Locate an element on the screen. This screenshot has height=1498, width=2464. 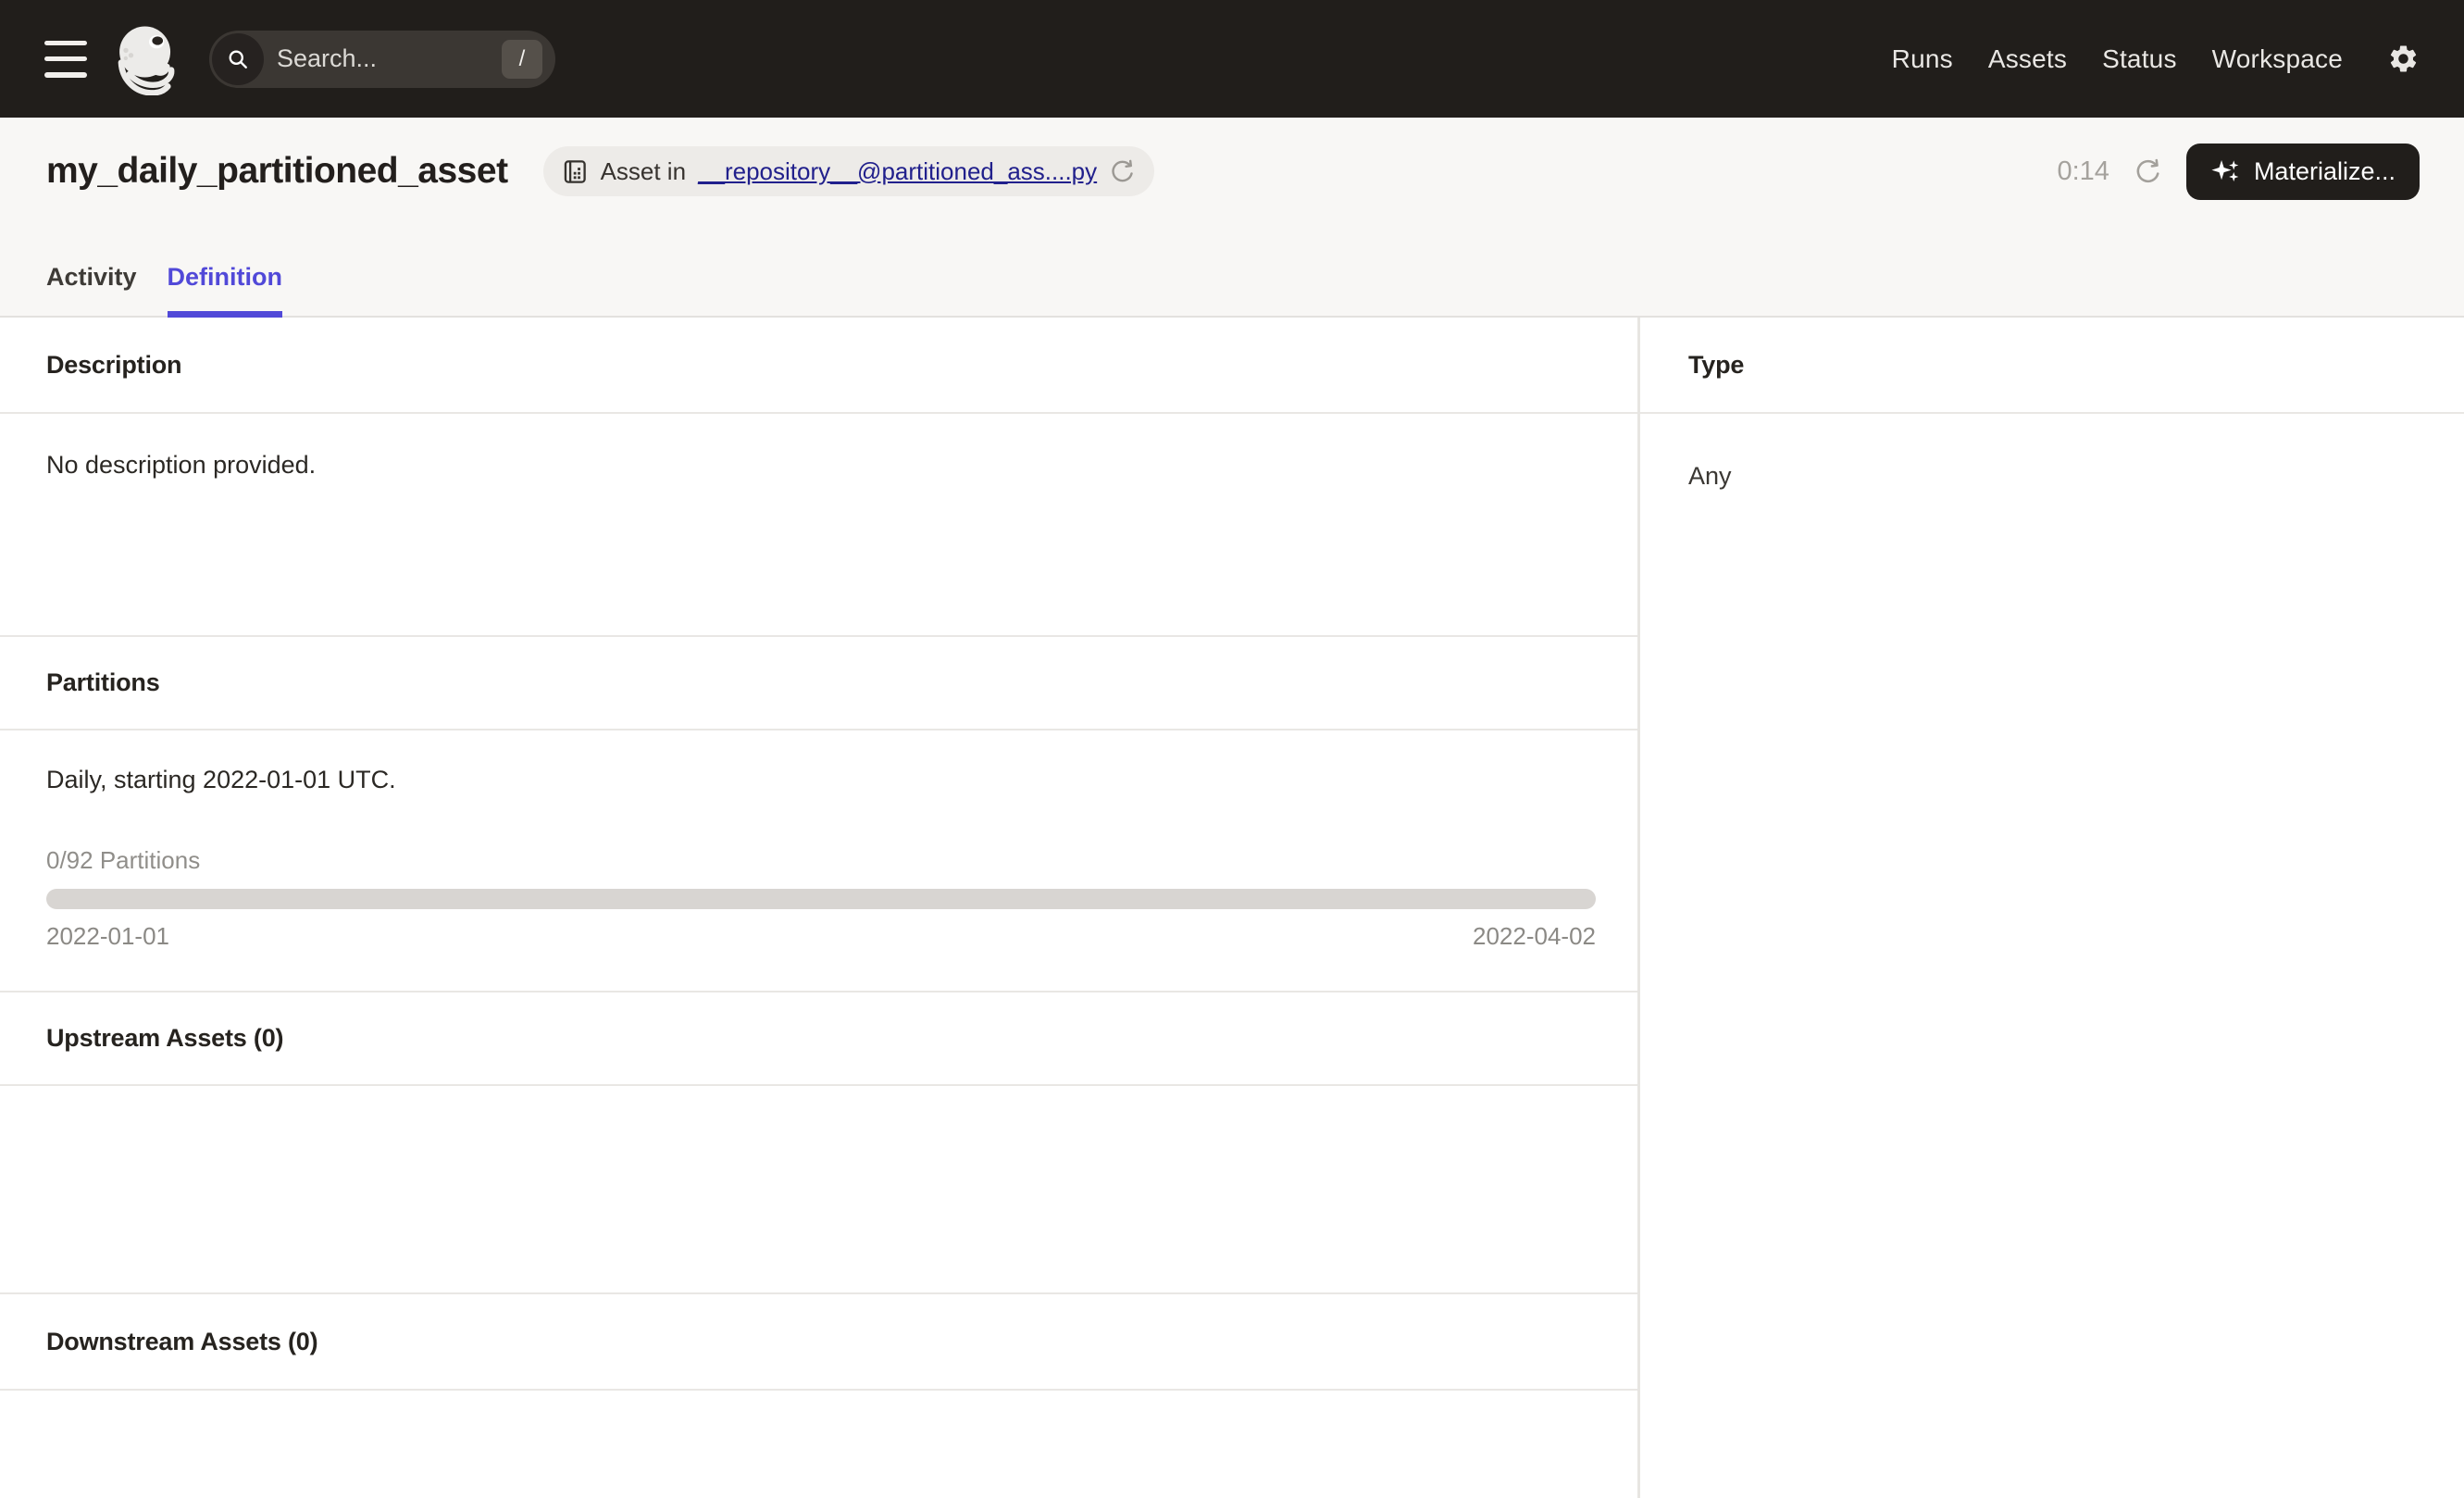
search-input is located at coordinates (383, 58).